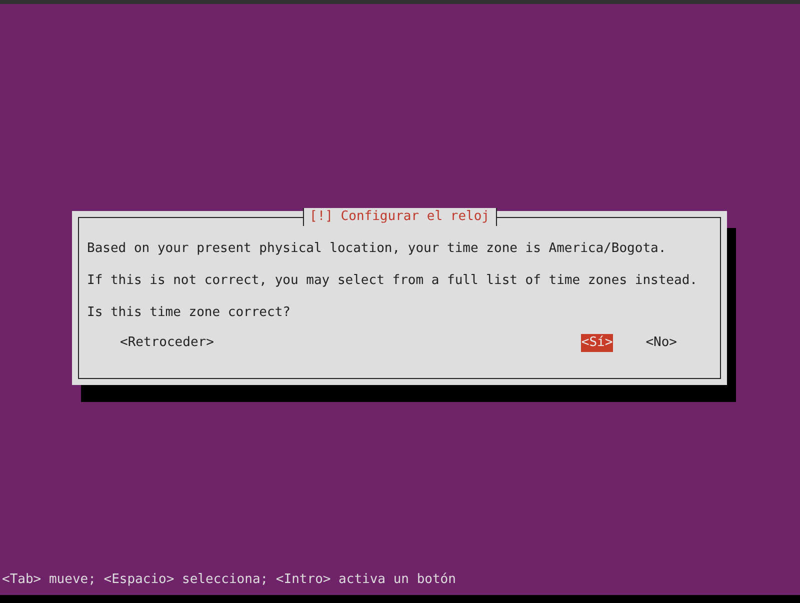 The width and height of the screenshot is (800, 603). Describe the element at coordinates (167, 343) in the screenshot. I see `dialog-button: <Retroceder>` at that location.